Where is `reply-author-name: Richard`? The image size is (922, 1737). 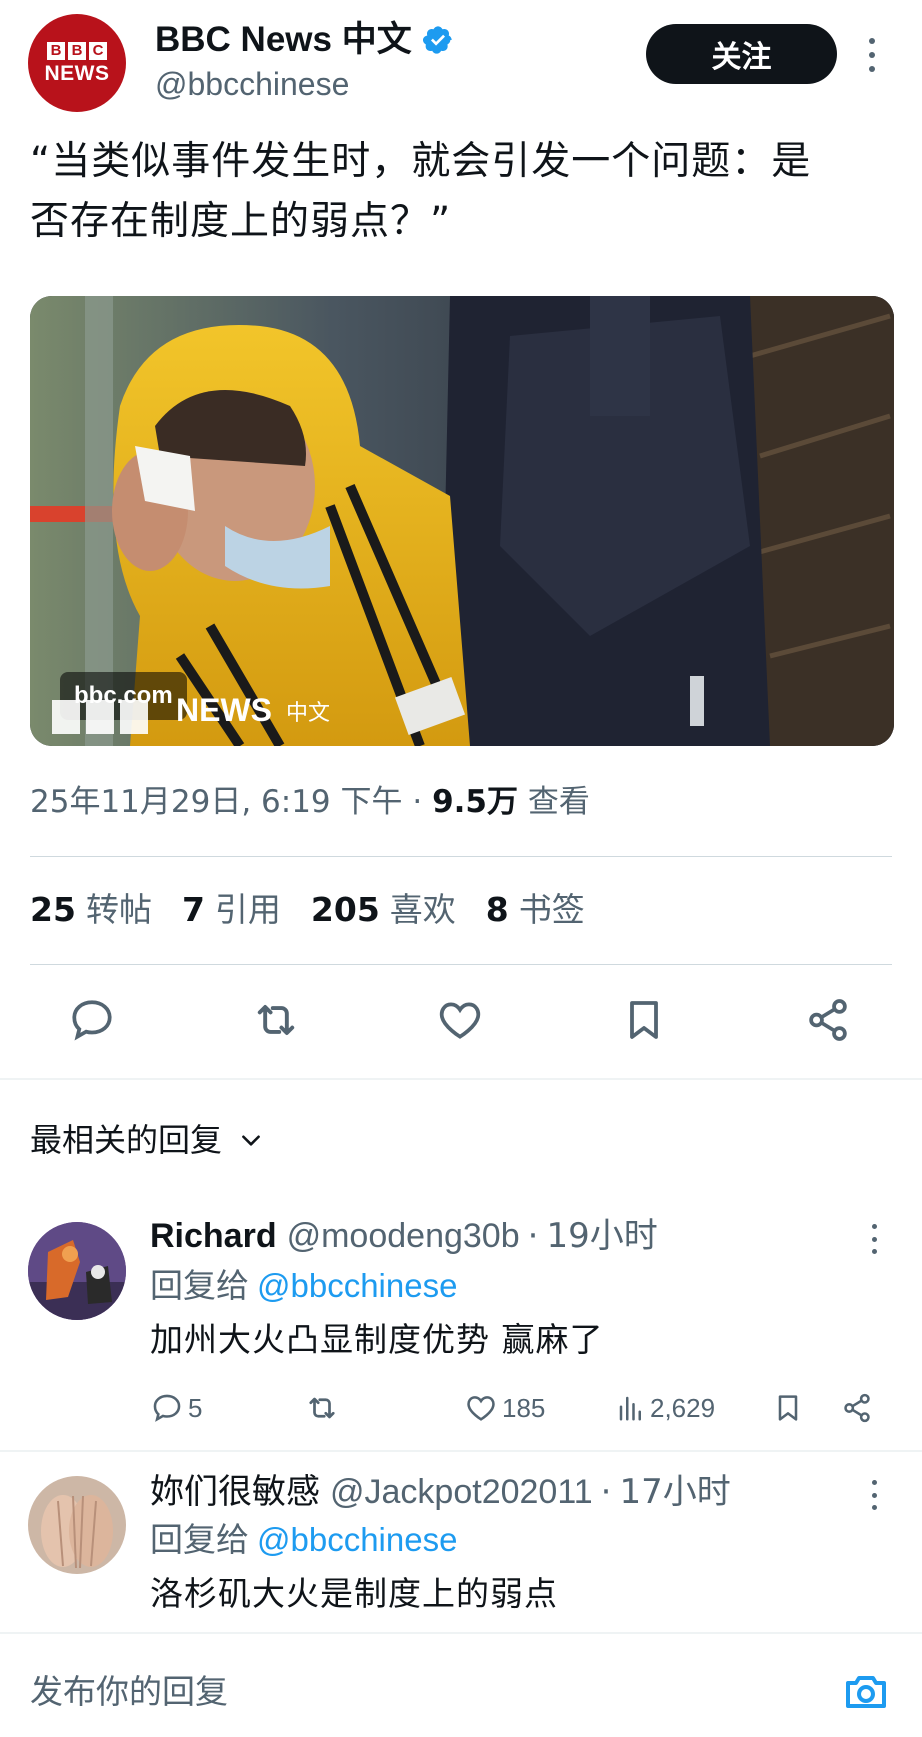 reply-author-name: Richard is located at coordinates (213, 1236).